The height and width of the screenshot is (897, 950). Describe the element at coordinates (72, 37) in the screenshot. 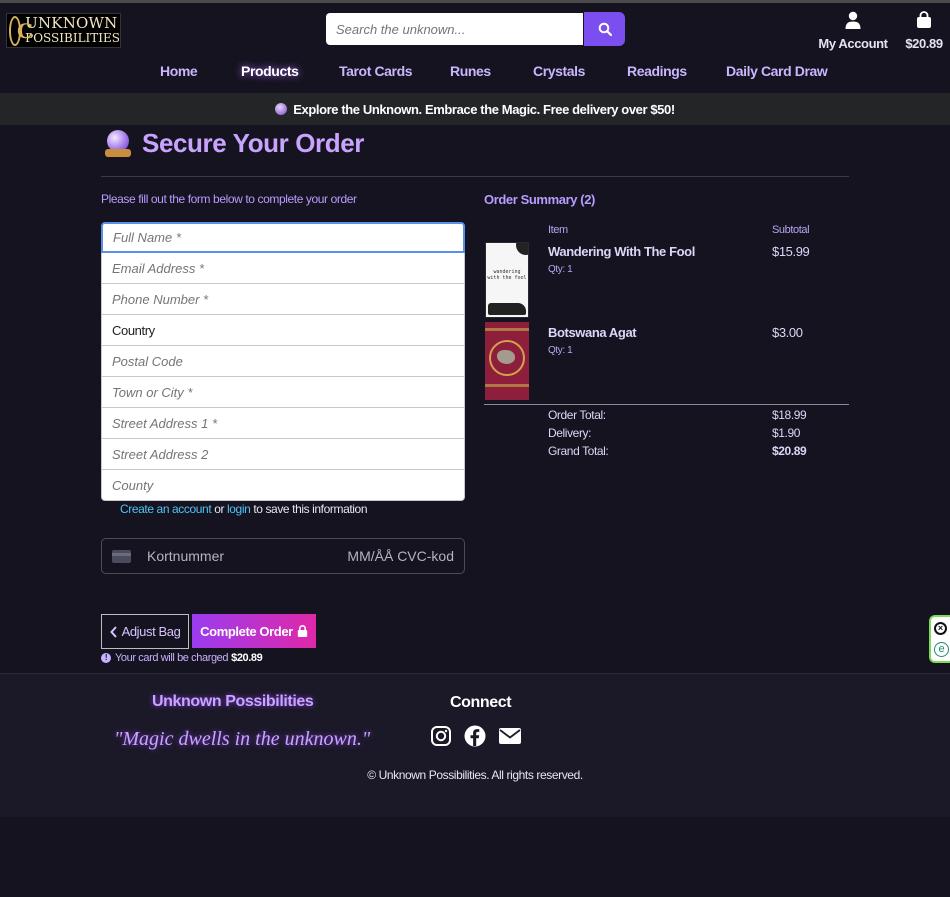

I see `logo-line2: POSSIBILITIES` at that location.